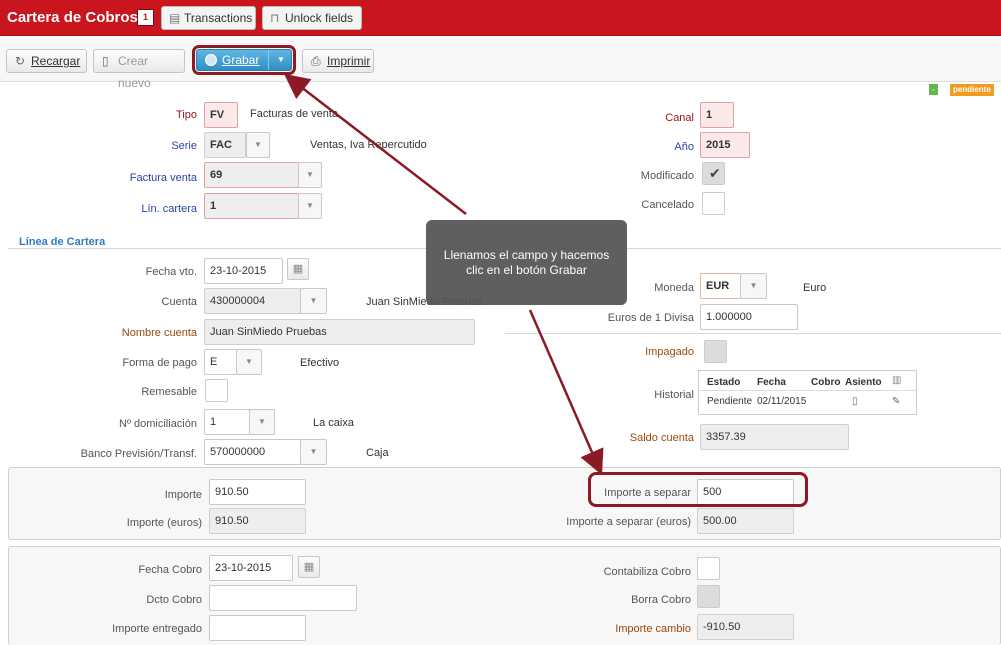 The width and height of the screenshot is (1001, 645). I want to click on euros-divisa-field: 1.000000, so click(749, 317).